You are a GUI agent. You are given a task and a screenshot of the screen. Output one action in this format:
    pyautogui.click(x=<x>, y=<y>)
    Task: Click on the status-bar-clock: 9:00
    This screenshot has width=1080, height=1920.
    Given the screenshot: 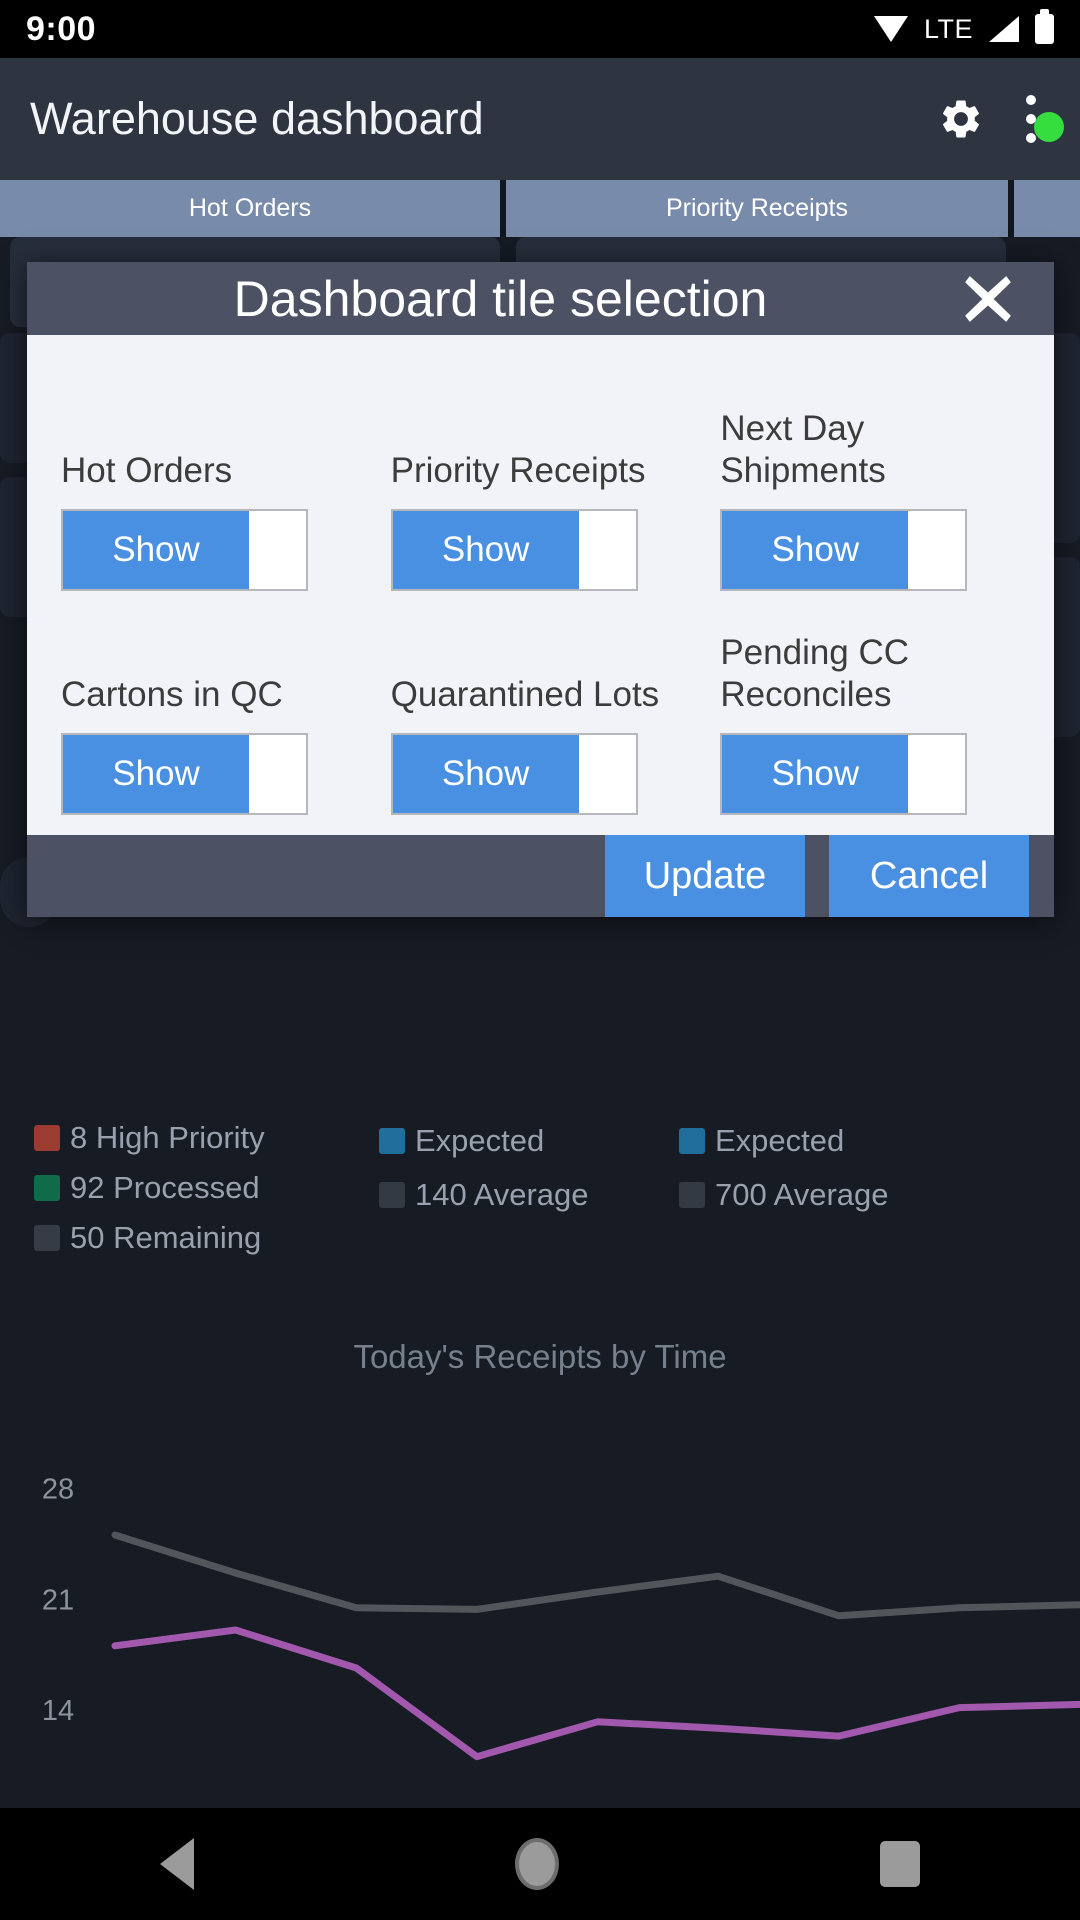 What is the action you would take?
    pyautogui.click(x=61, y=28)
    